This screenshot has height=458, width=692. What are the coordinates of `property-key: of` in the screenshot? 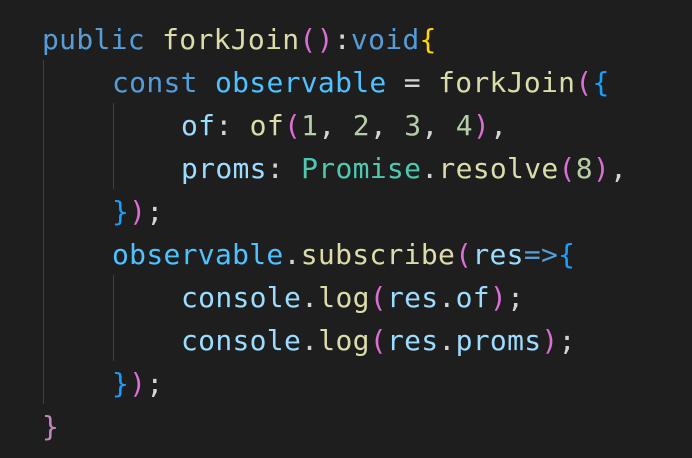 It's located at (198, 125).